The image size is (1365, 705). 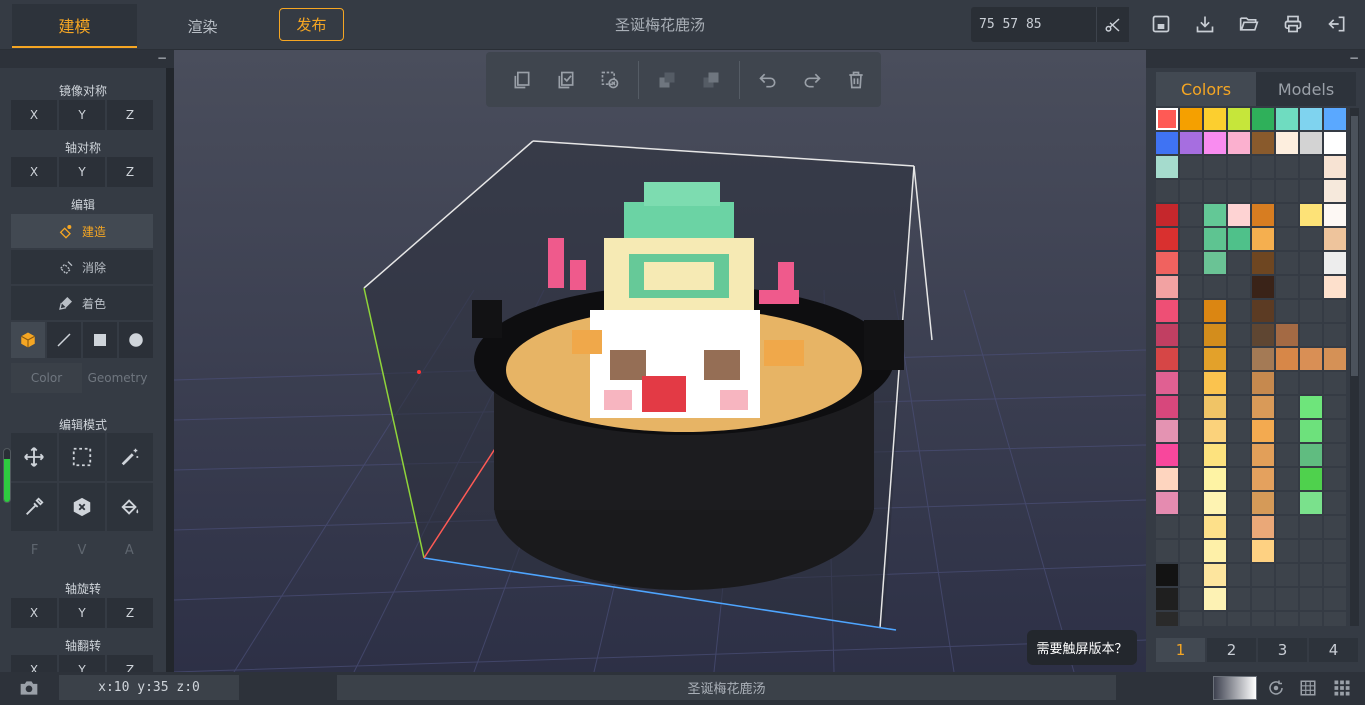 I want to click on download-button, so click(x=1205, y=24).